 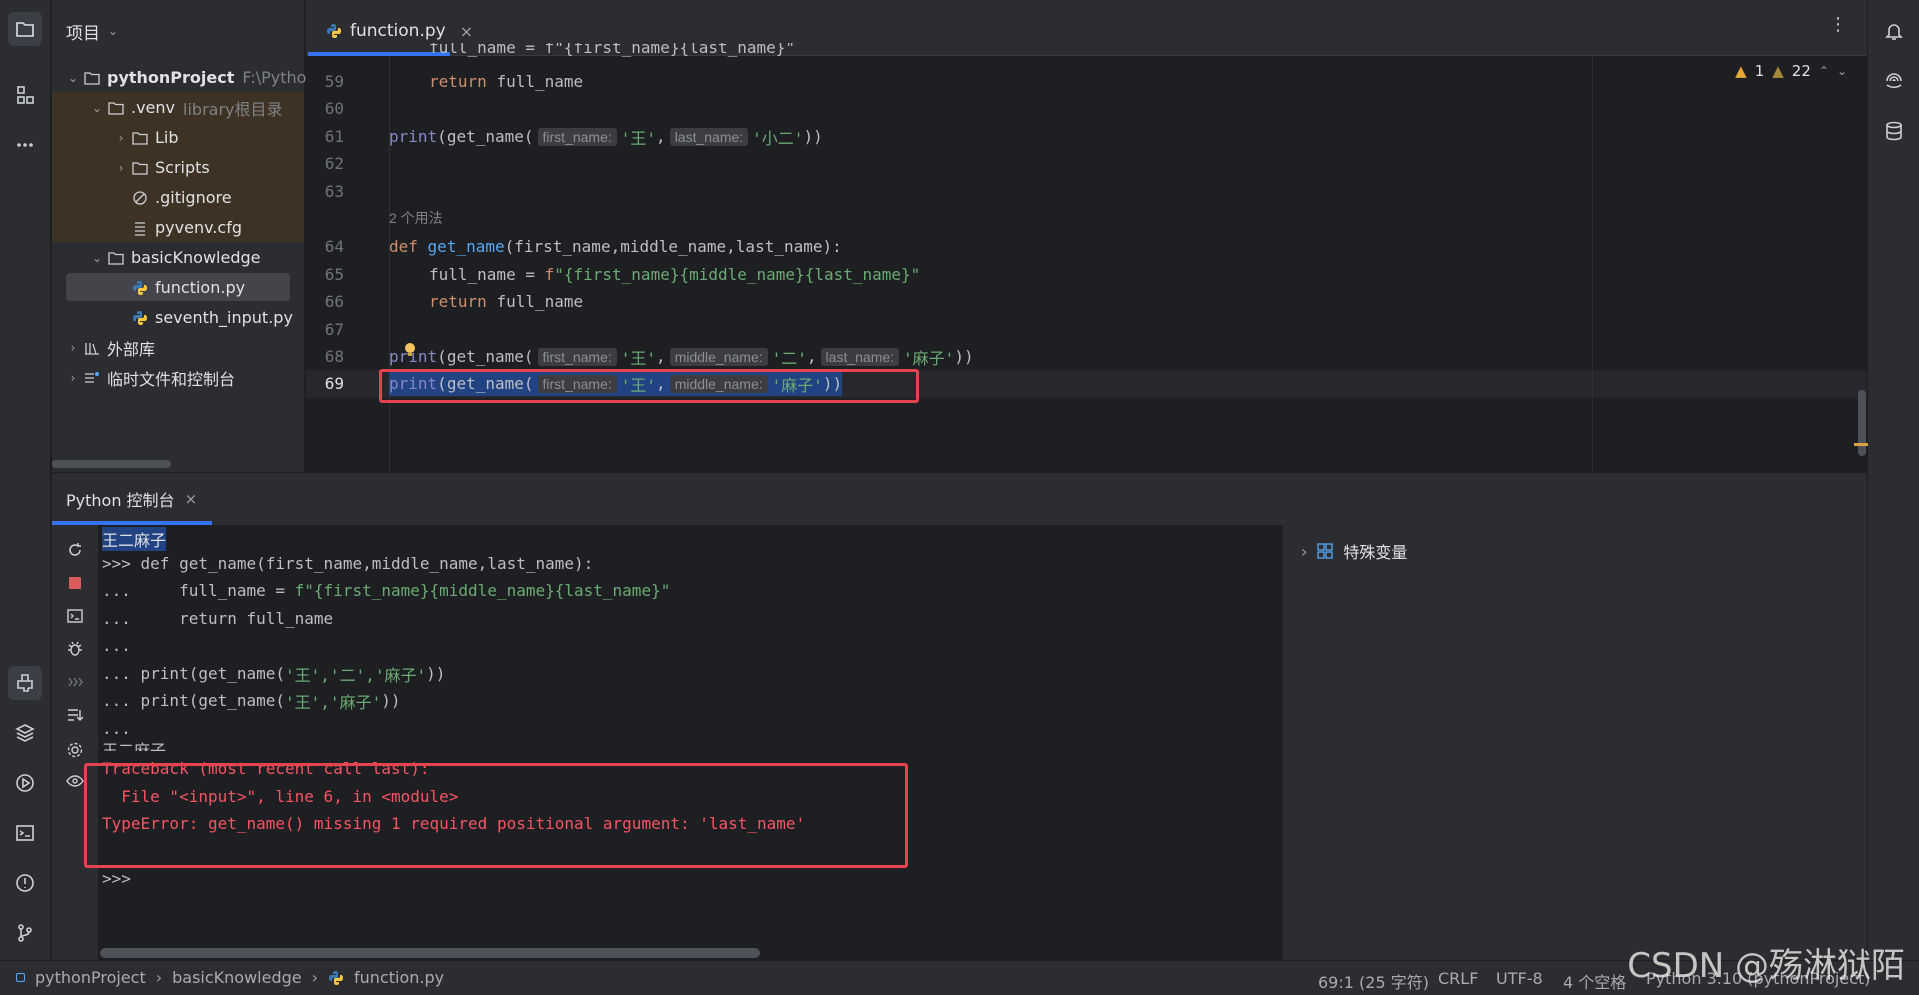 I want to click on line-number: 59, so click(x=334, y=81).